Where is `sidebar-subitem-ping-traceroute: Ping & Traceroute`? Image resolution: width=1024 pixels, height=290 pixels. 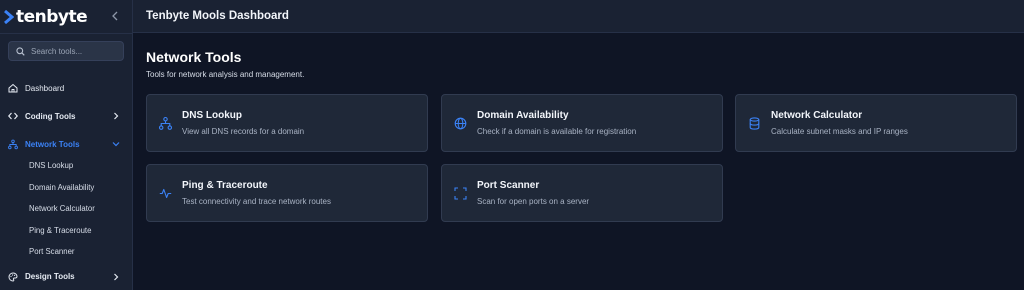
sidebar-subitem-ping-traceroute: Ping & Traceroute is located at coordinates (66, 231).